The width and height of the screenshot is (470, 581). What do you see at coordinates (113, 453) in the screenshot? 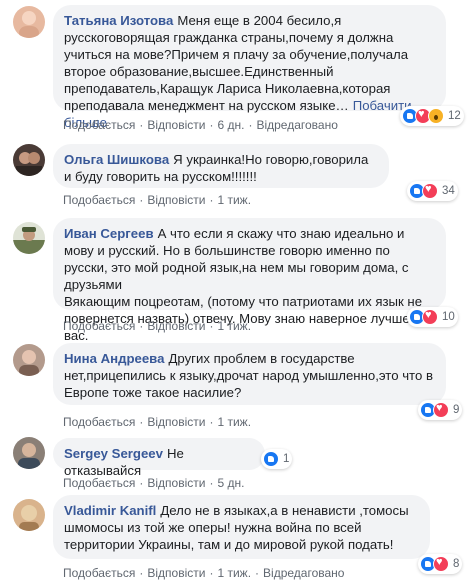
I see `comment-author: Sergey Sergeev` at bounding box center [113, 453].